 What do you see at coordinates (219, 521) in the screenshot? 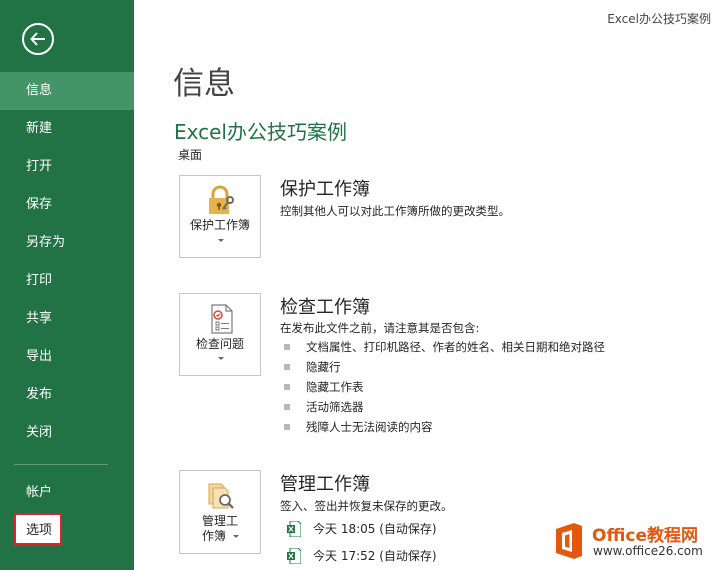
I see `manage-workbook-tile-label-line1: 管理工` at bounding box center [219, 521].